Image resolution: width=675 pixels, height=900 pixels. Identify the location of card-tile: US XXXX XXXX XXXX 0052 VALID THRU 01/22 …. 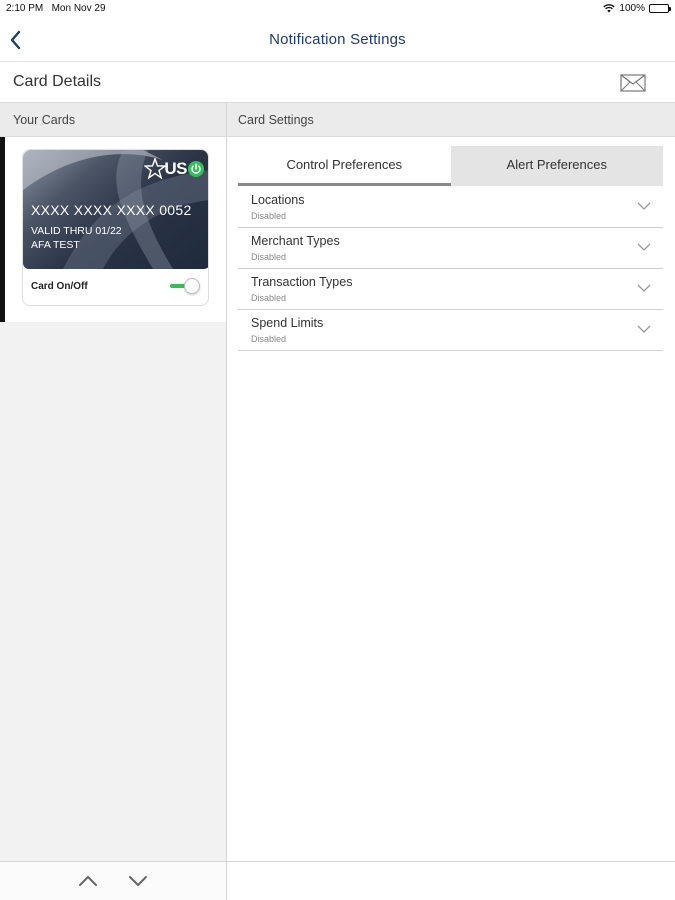
(115, 227).